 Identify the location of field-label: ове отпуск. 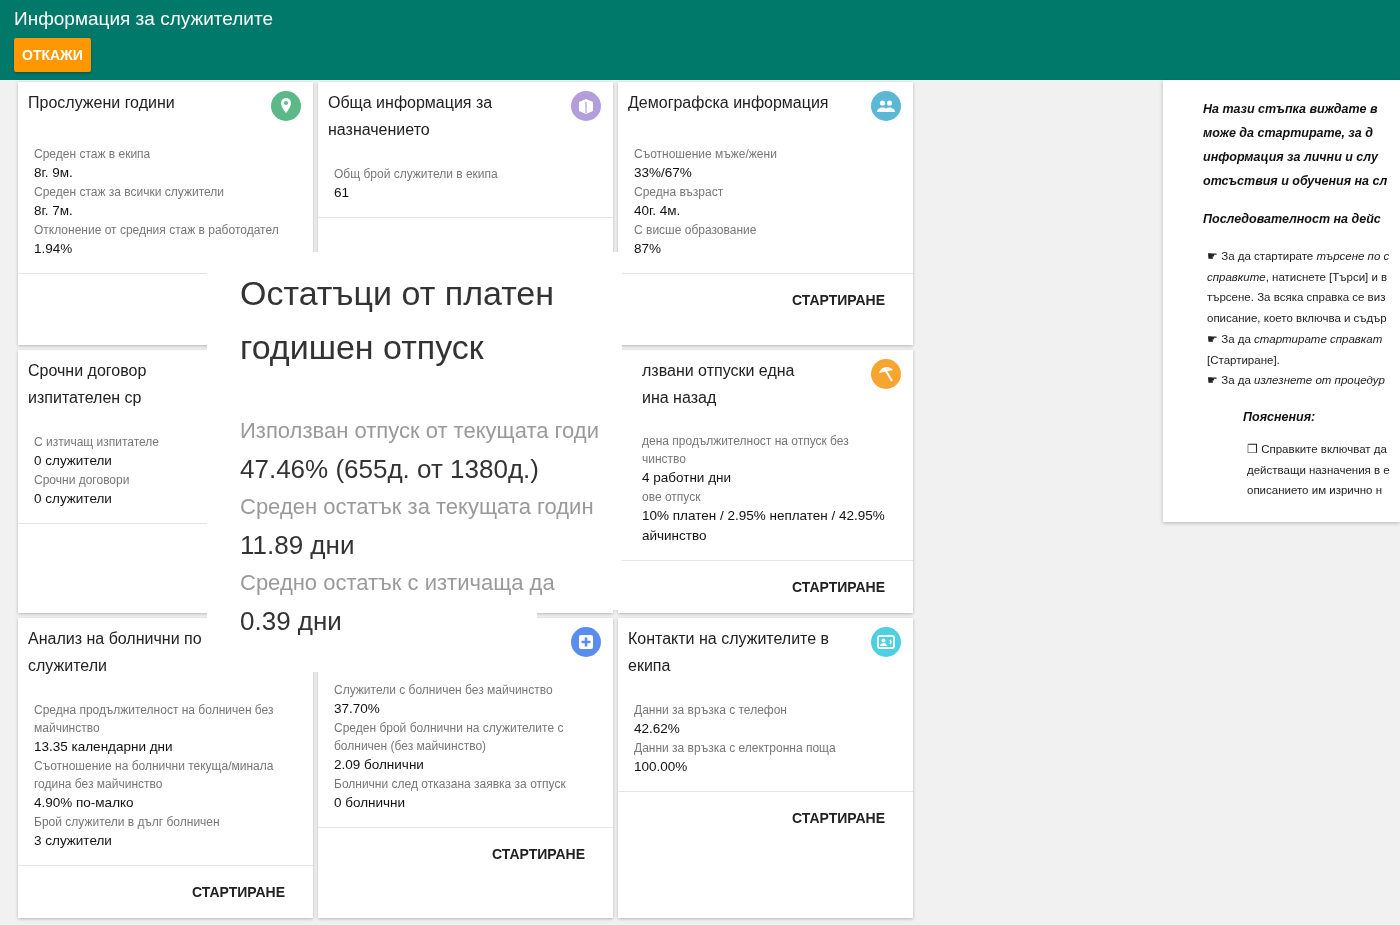
(672, 497).